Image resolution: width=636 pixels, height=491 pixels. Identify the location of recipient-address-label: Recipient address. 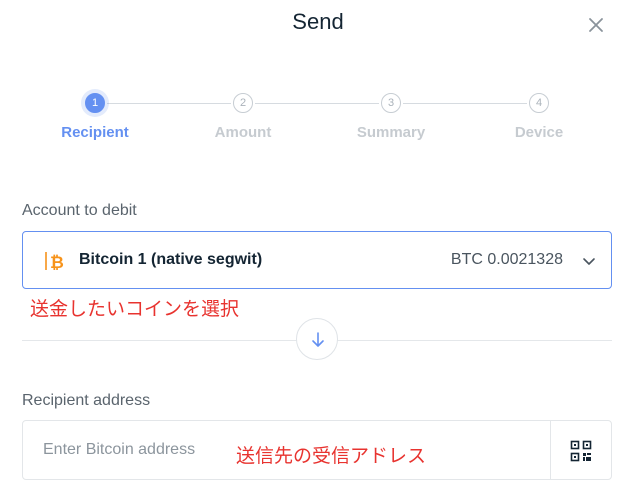
(86, 400).